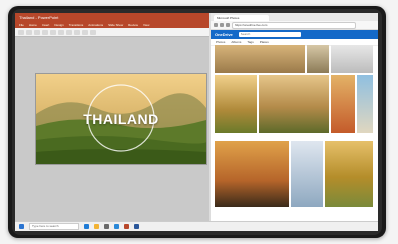 Image resolution: width=398 pixels, height=244 pixels. Describe the element at coordinates (95, 25) in the screenshot. I see `tab-animations: Animations` at that location.